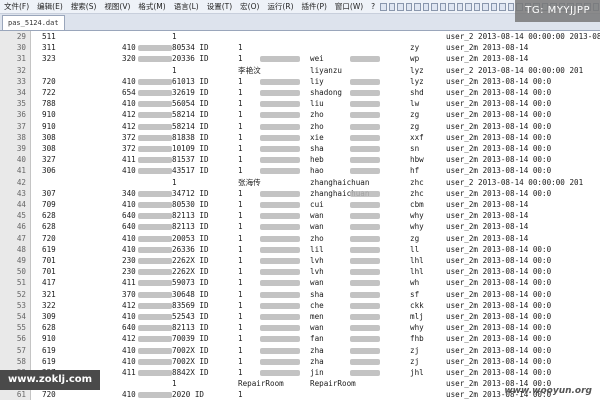  Describe the element at coordinates (33, 22) in the screenshot. I see `file-tab: pas_5124.dat` at that location.